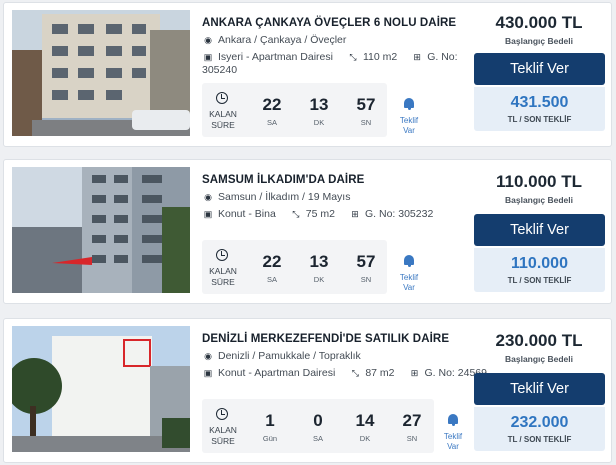 This screenshot has width=616, height=465. Describe the element at coordinates (399, 214) in the screenshot. I see `gno-text: G. No: 305232` at that location.